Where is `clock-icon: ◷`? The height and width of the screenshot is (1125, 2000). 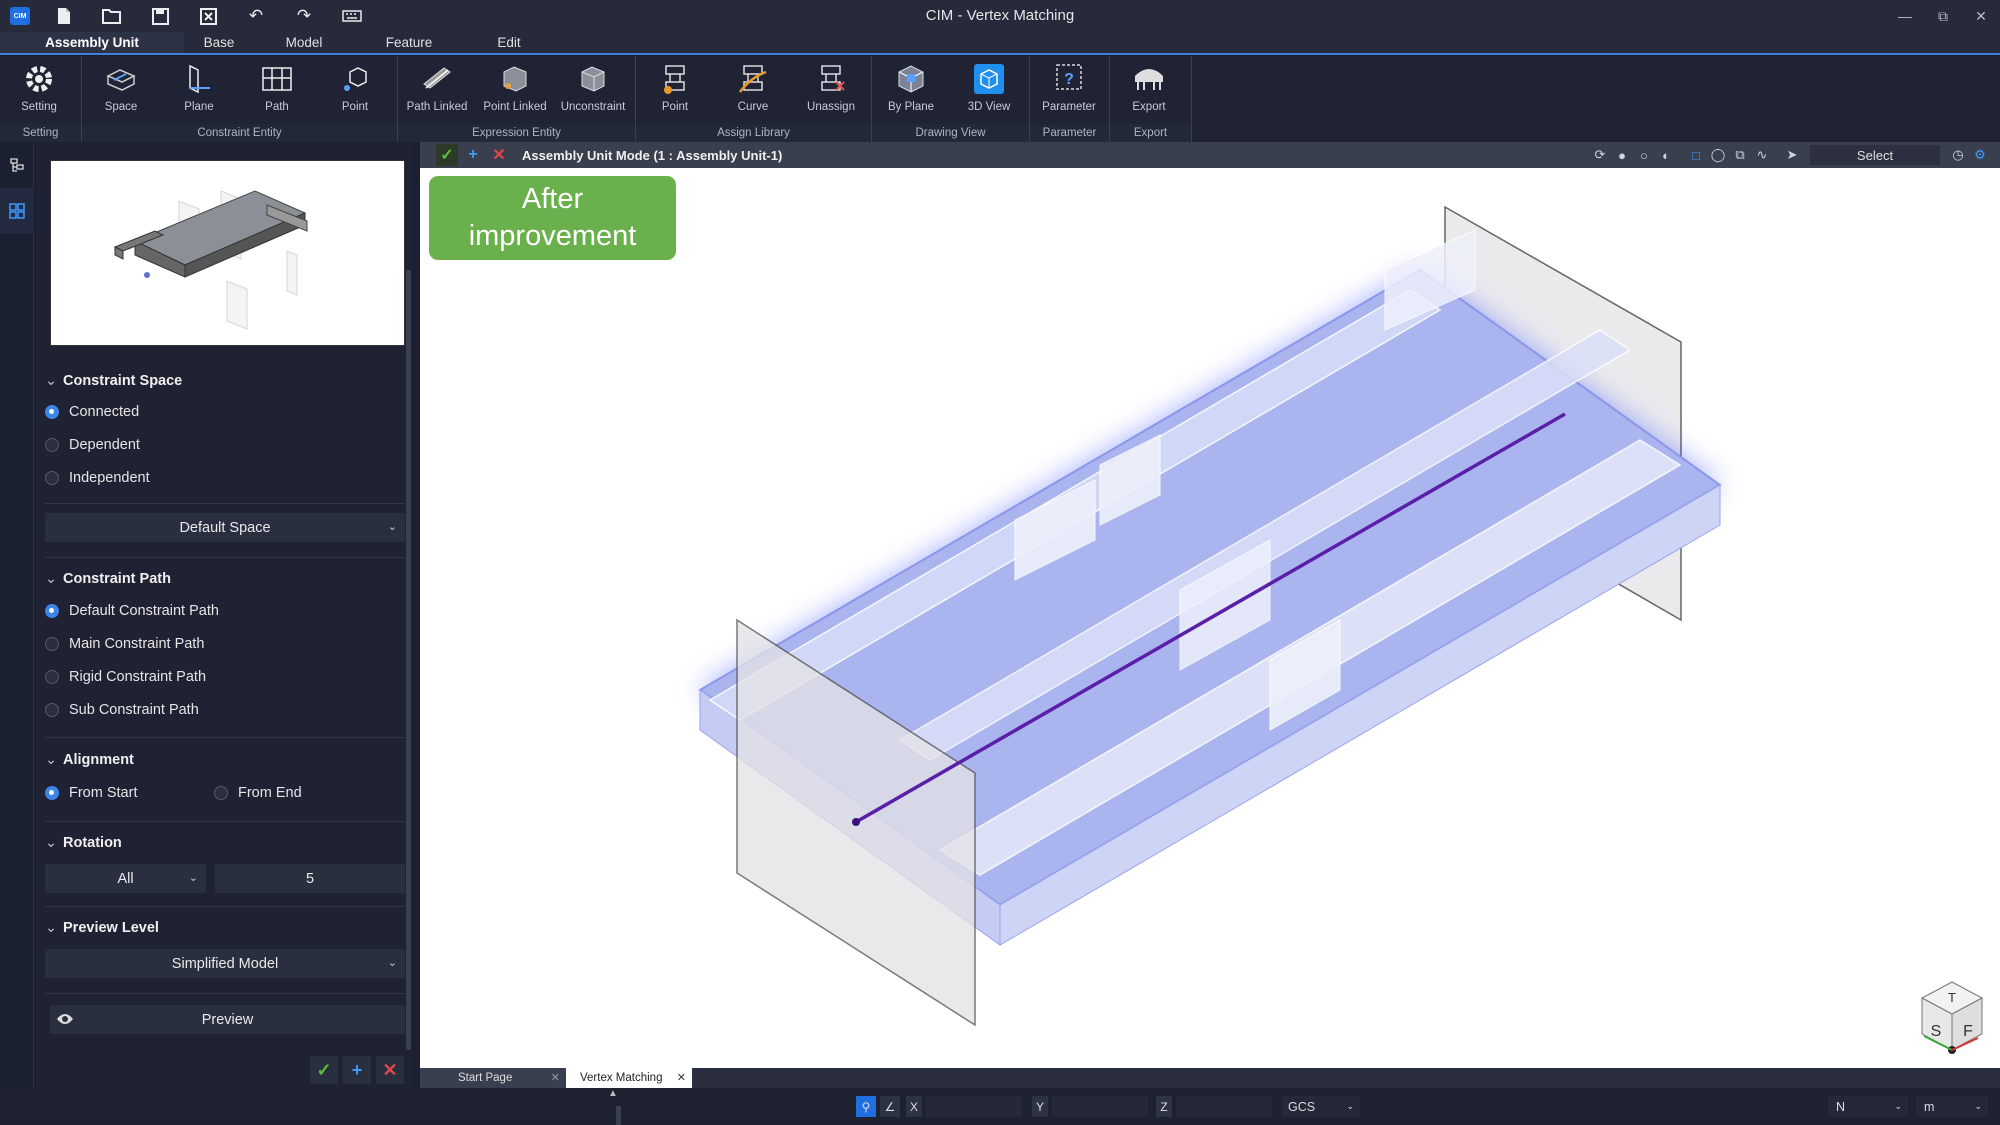
clock-icon: ◷ is located at coordinates (1958, 155).